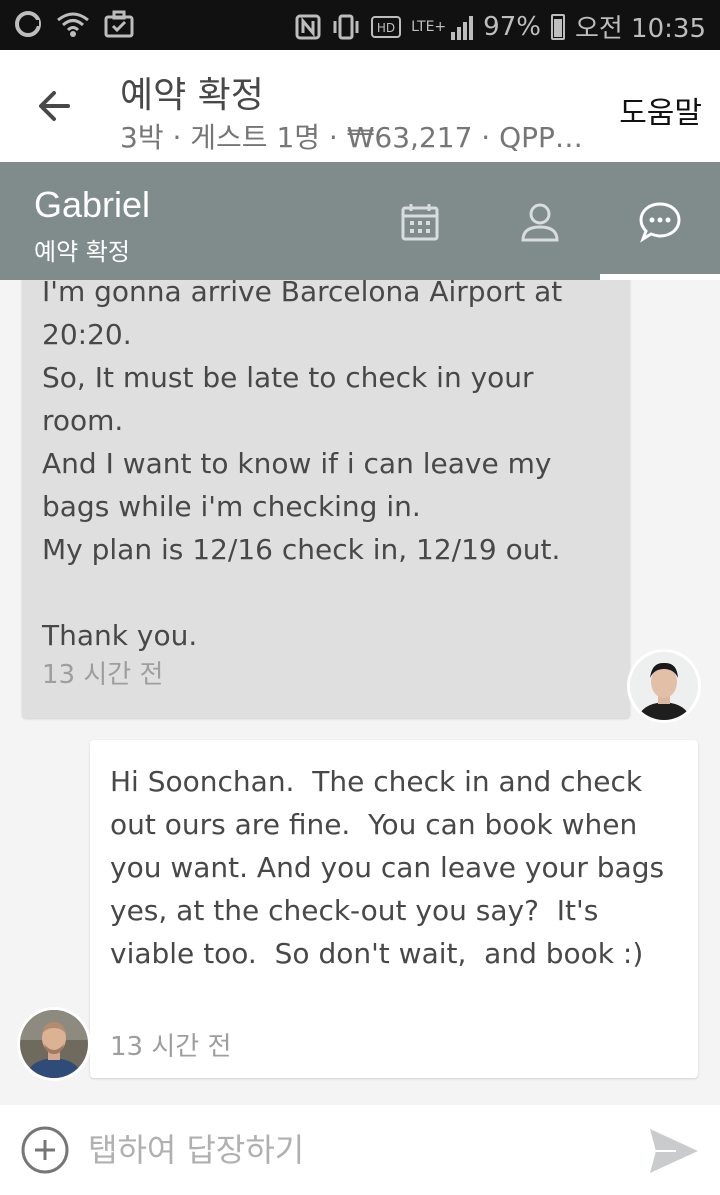  I want to click on svg-text: HD, so click(386, 28).